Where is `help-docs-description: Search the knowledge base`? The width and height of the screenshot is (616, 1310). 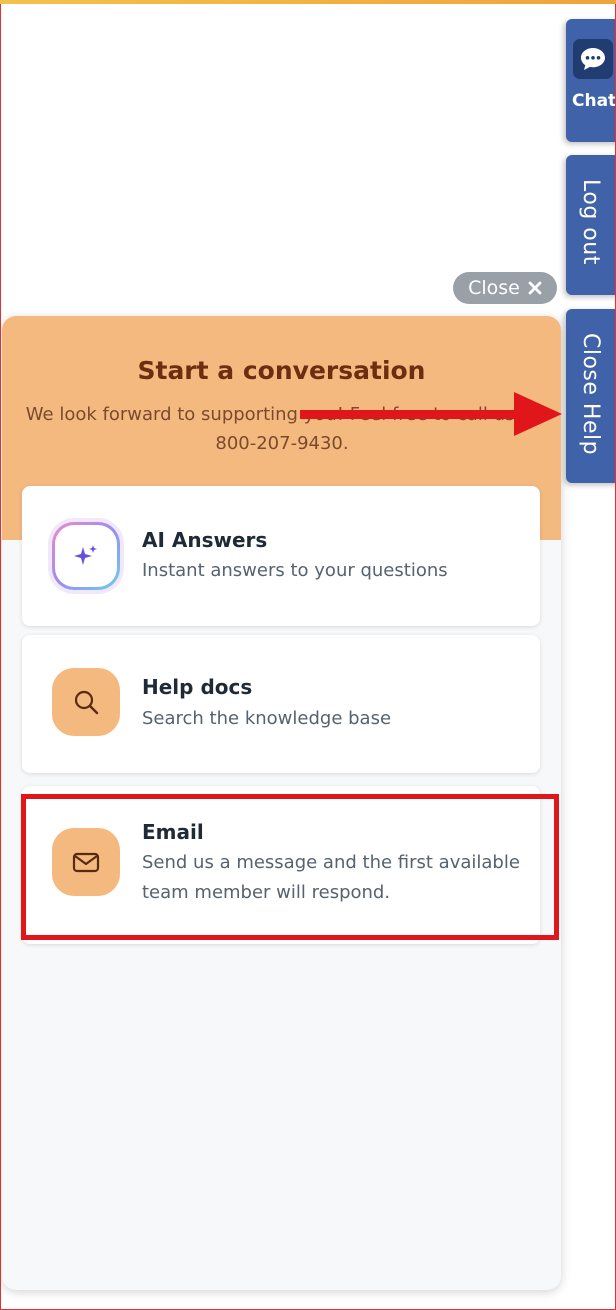
help-docs-description: Search the knowledge base is located at coordinates (267, 718).